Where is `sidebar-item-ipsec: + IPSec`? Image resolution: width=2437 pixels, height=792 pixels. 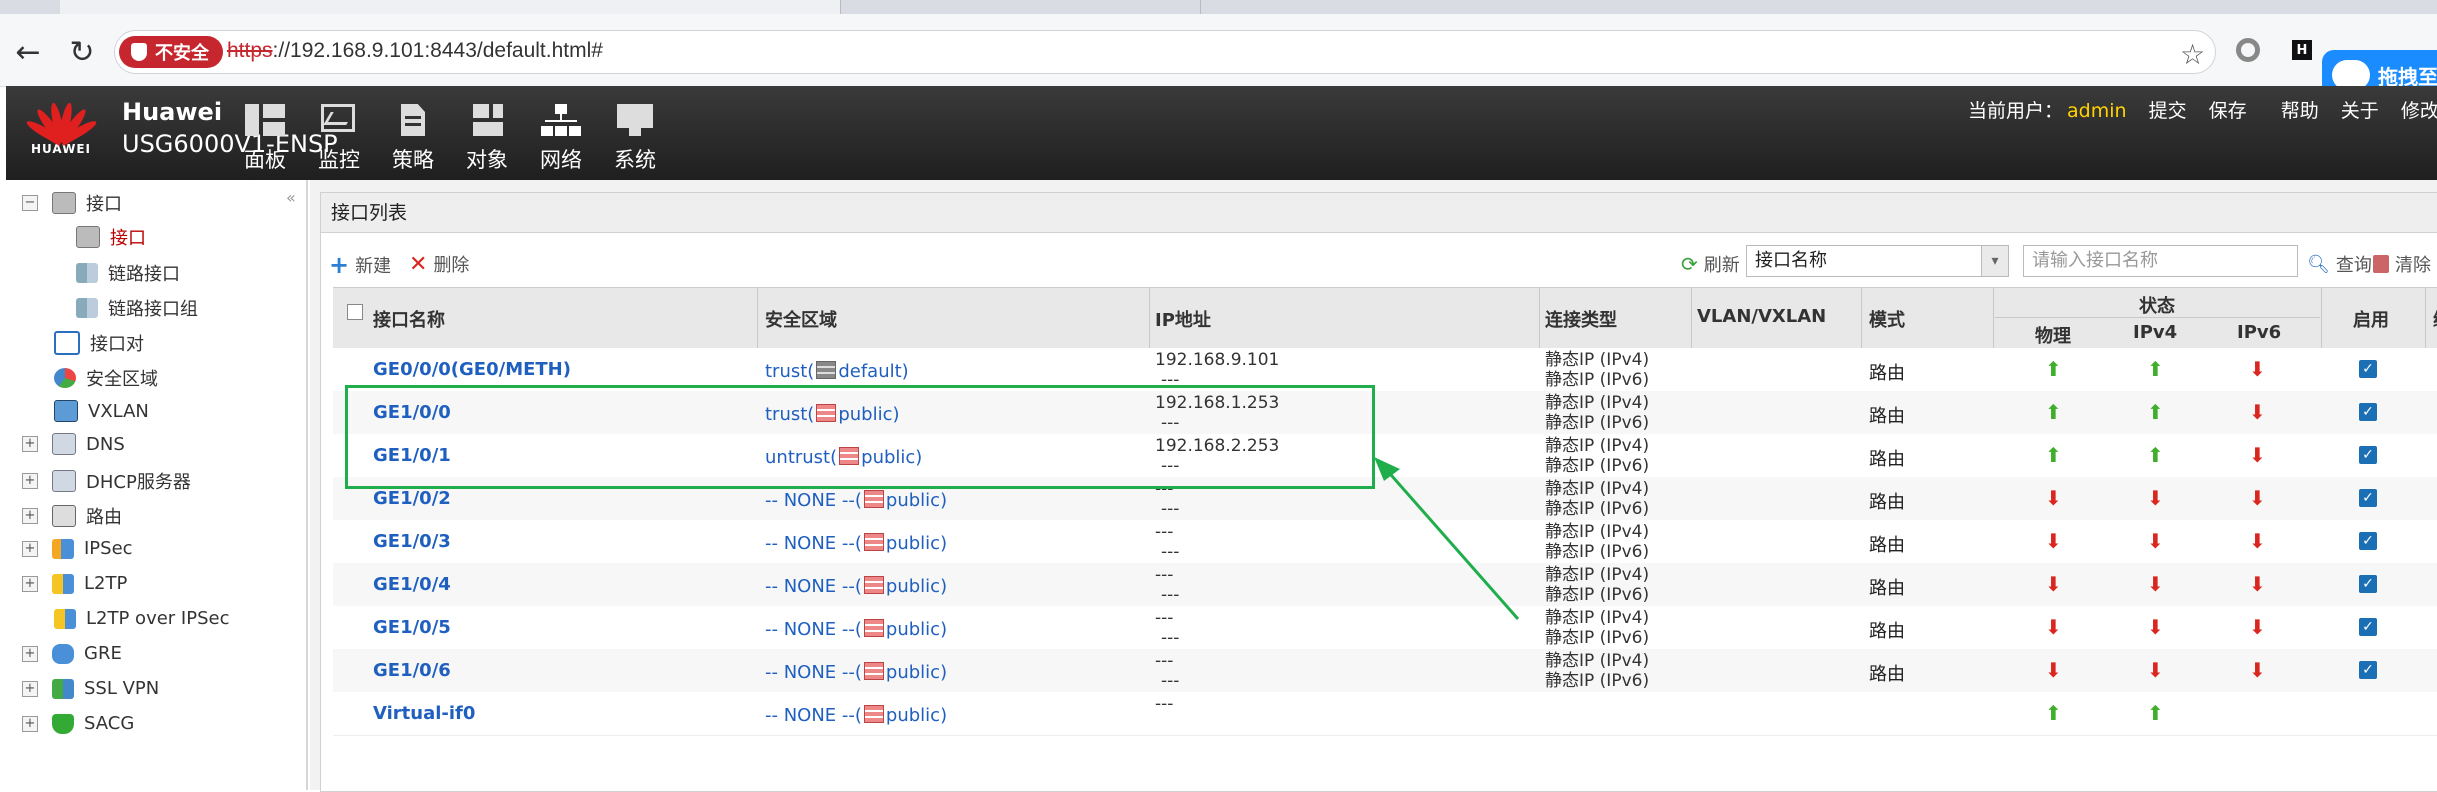 sidebar-item-ipsec: + IPSec is located at coordinates (77, 548).